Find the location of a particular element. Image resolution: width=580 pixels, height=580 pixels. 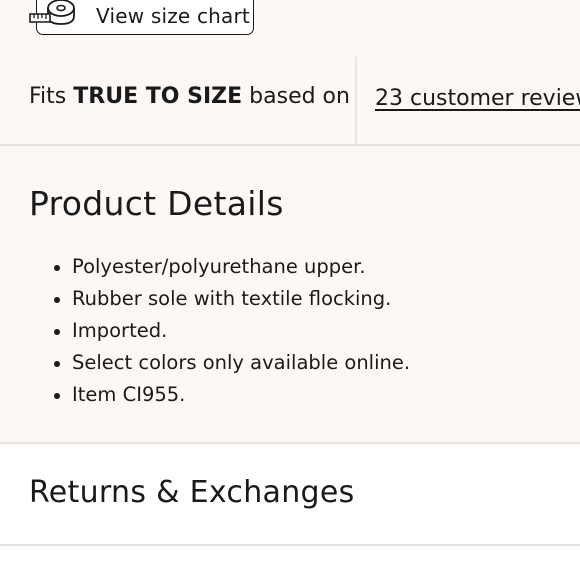

fit-summary-text: Fits TRUE TO SIZE based on is located at coordinates (189, 96).